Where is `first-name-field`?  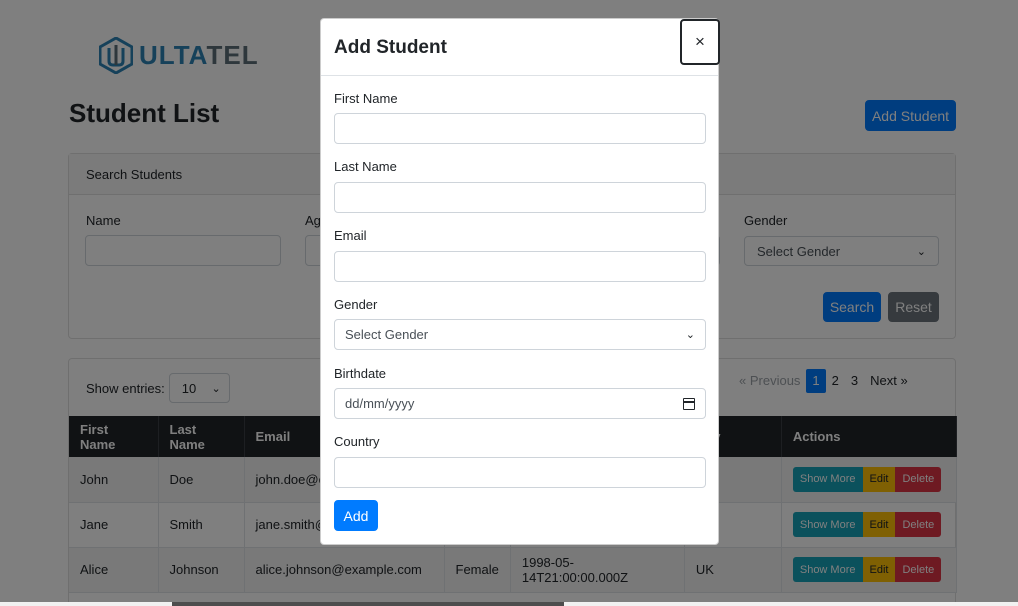 first-name-field is located at coordinates (520, 128).